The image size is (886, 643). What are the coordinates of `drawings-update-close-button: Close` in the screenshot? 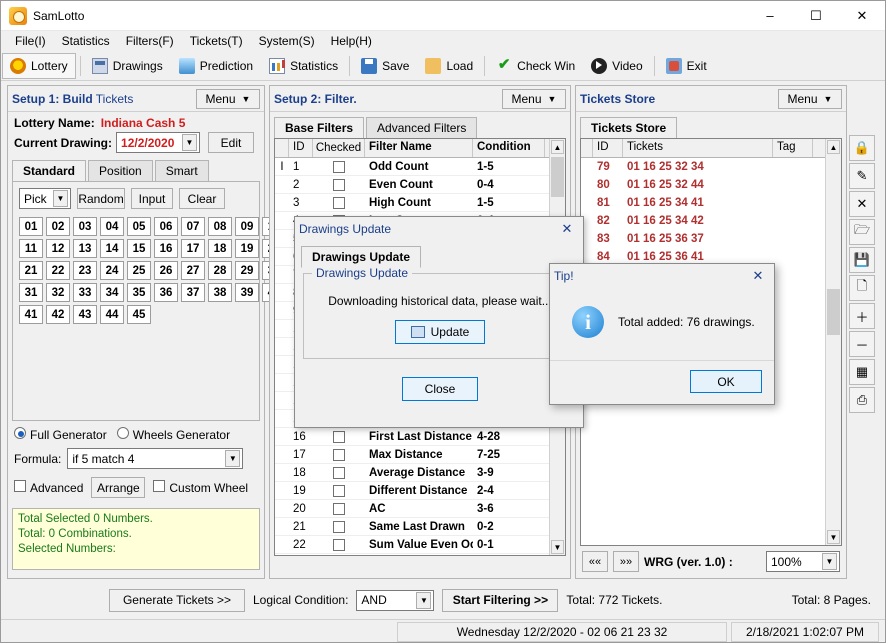 It's located at (440, 389).